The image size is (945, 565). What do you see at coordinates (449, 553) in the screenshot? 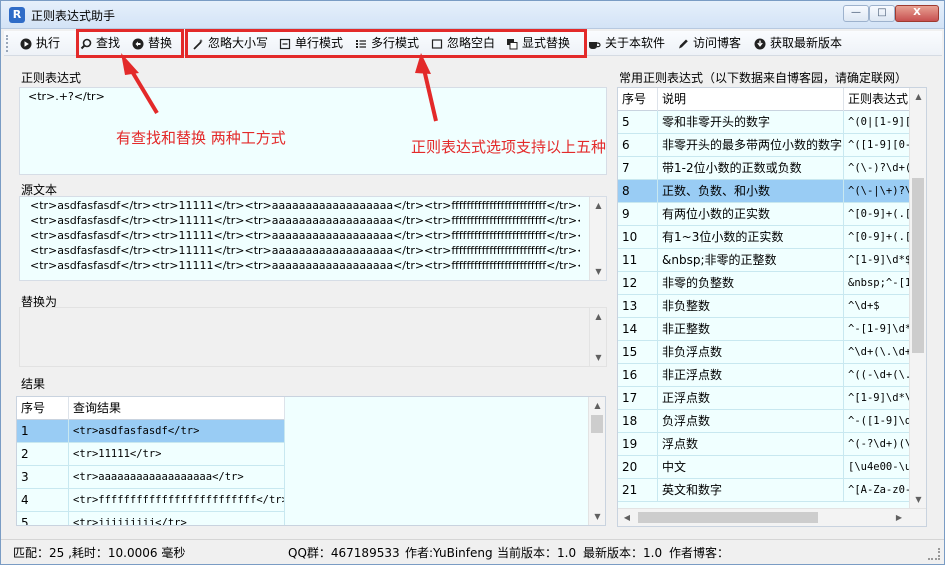
I see `status-author: 作者:YuBinfeng` at bounding box center [449, 553].